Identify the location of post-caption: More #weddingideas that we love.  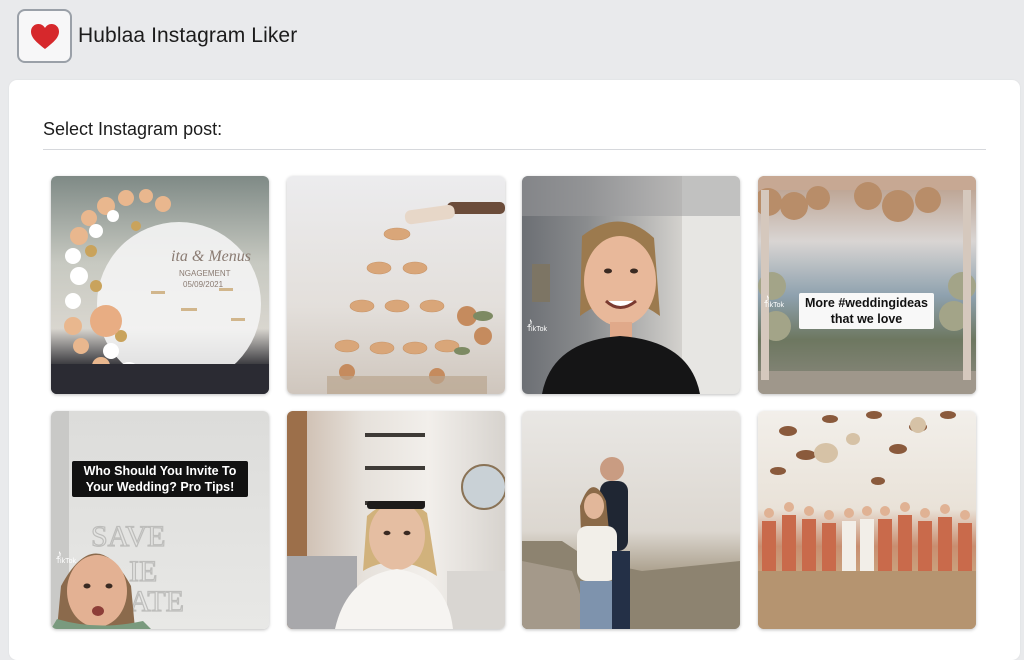
(866, 311).